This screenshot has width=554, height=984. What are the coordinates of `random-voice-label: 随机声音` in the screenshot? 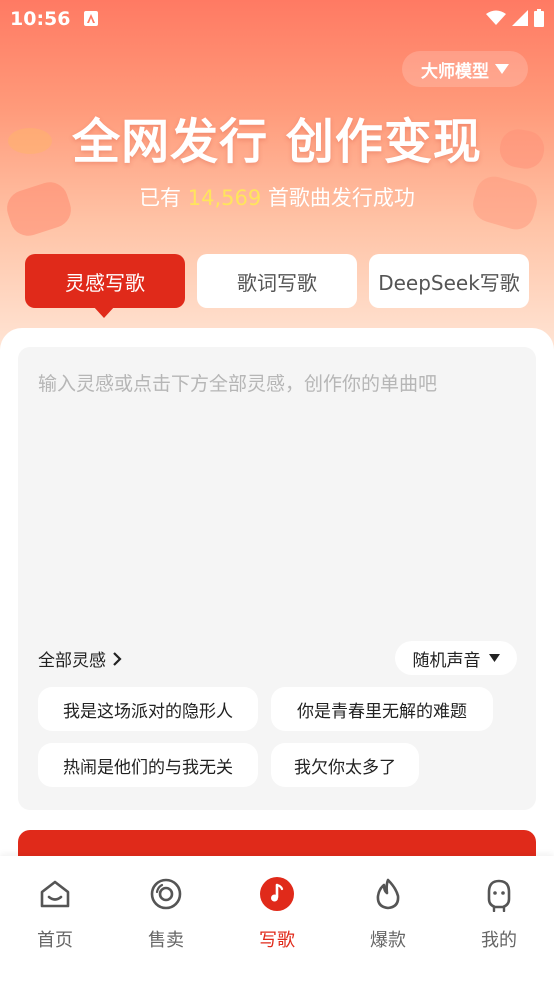 It's located at (446, 660).